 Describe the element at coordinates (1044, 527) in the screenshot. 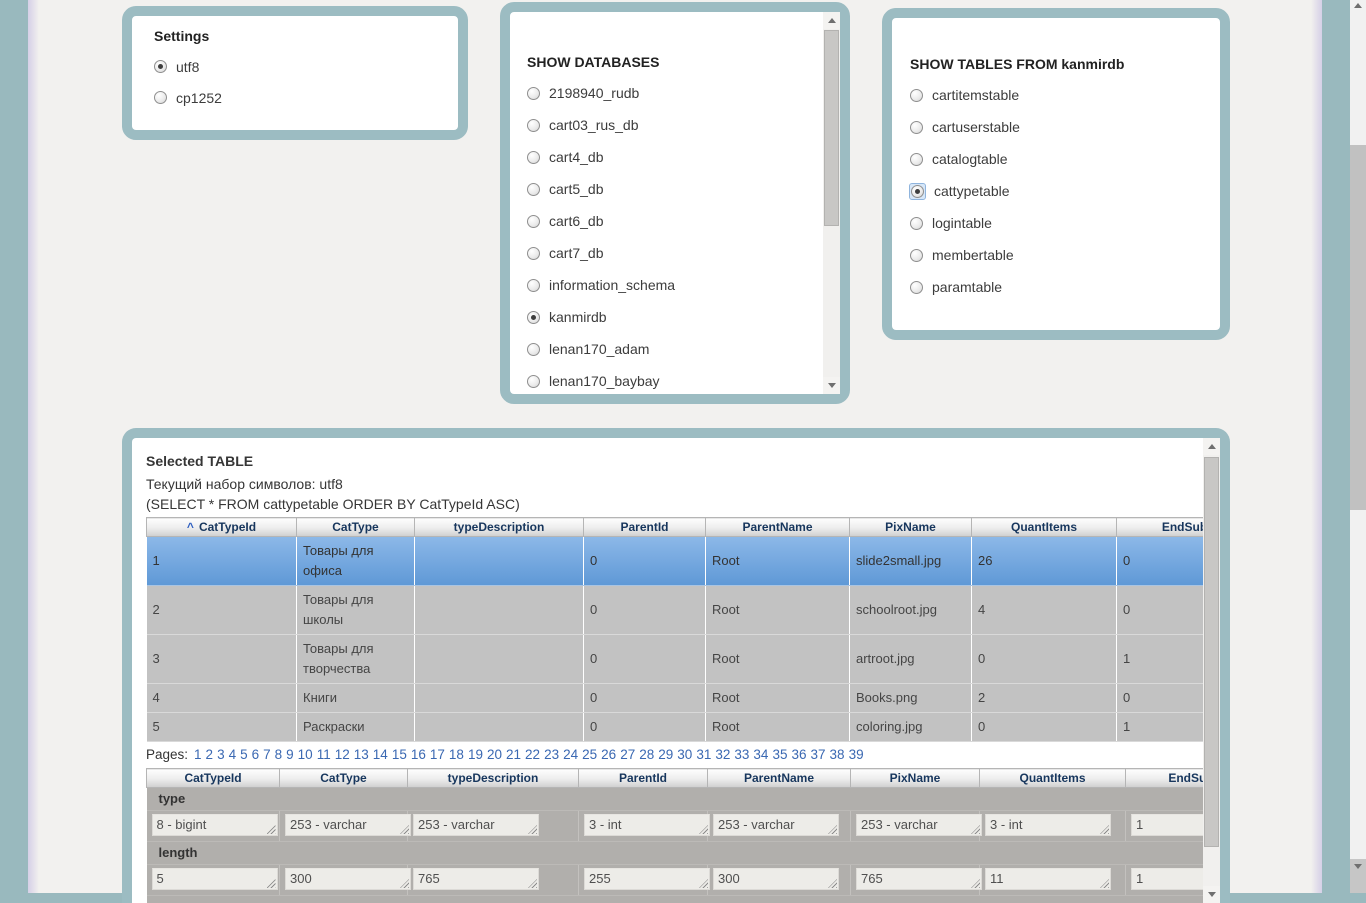

I see `column-header-QuantItems: QuantItems` at that location.